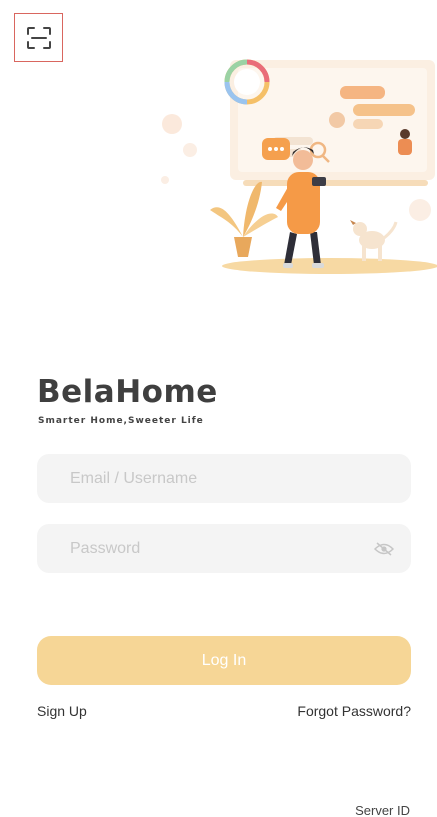 The height and width of the screenshot is (817, 437). What do you see at coordinates (382, 809) in the screenshot?
I see `server-id-link: Server ID` at bounding box center [382, 809].